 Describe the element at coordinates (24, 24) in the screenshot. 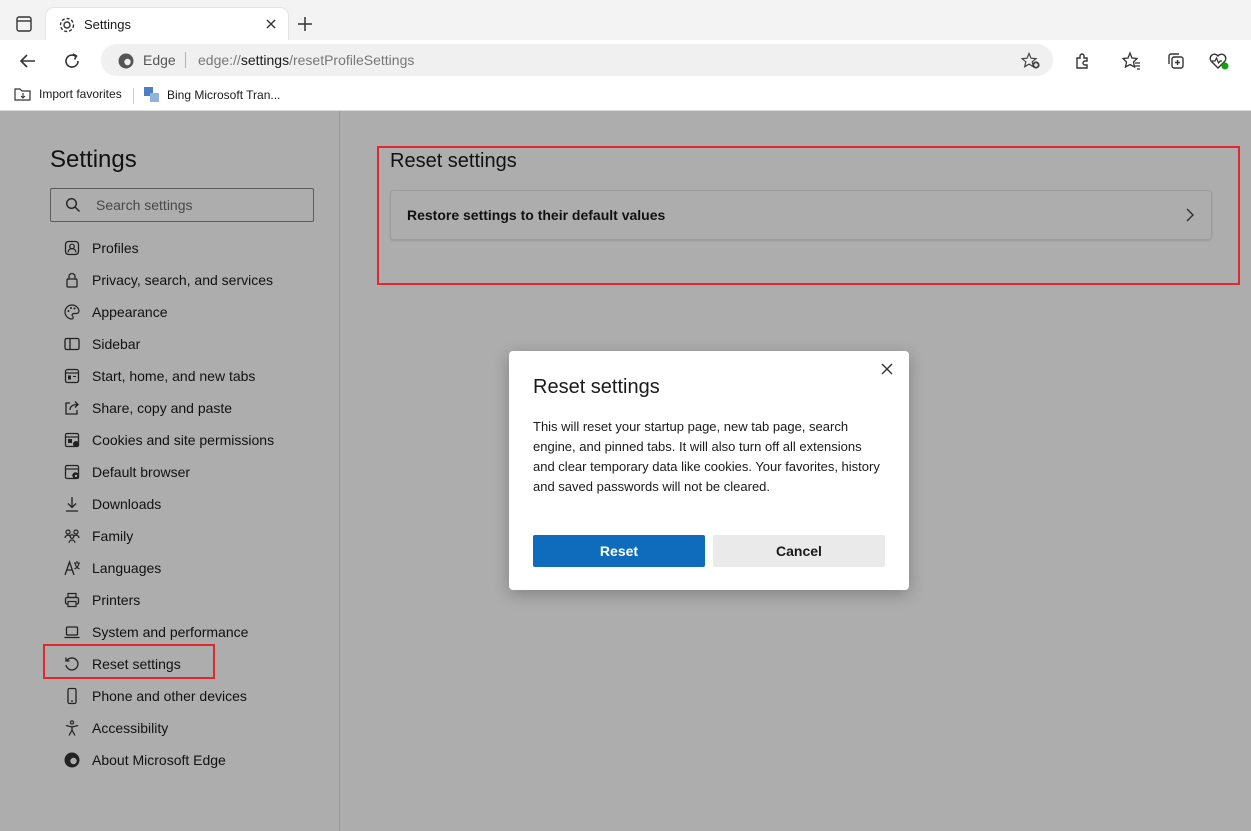

I see `tab-actions-icon` at that location.